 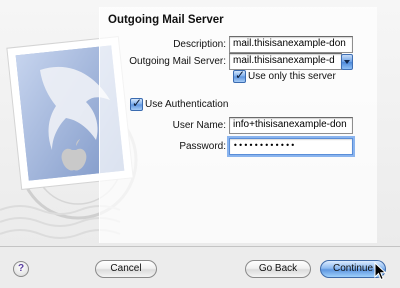 I want to click on password-field: ••••••••••••, so click(x=291, y=146).